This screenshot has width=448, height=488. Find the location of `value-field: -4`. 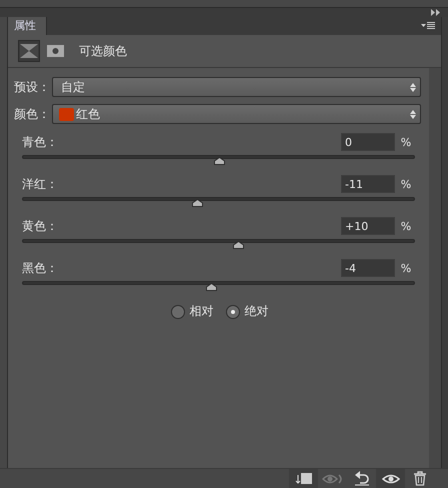

value-field: -4 is located at coordinates (368, 268).